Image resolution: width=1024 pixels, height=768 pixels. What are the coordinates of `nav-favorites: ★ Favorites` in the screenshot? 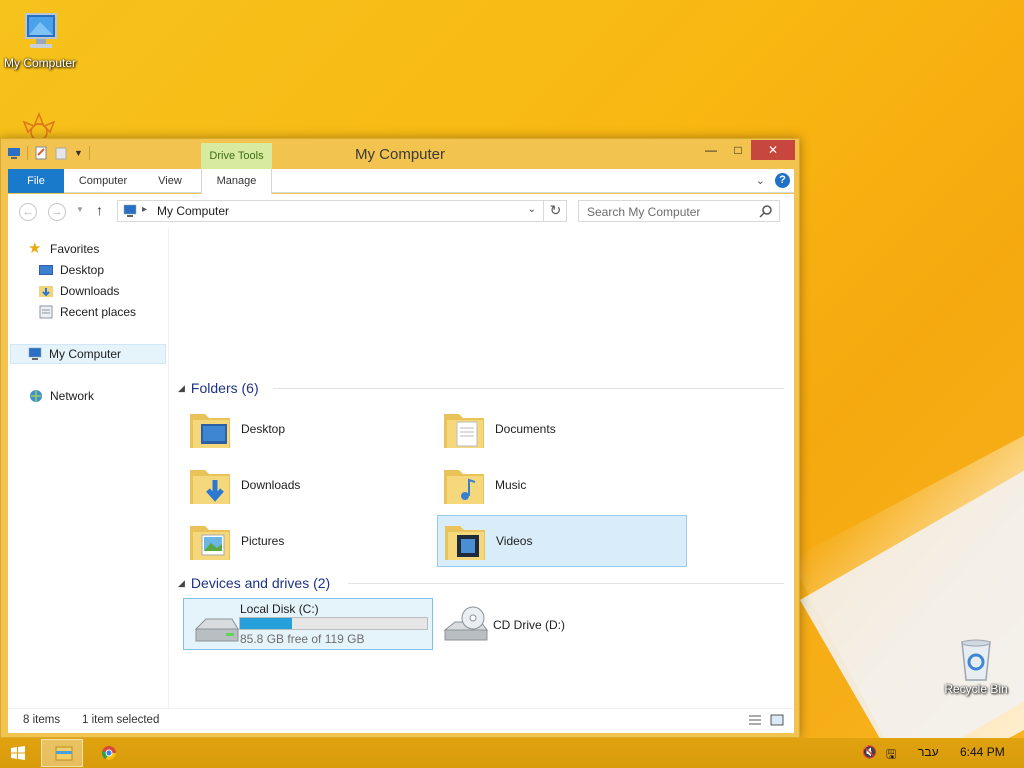 It's located at (63, 249).